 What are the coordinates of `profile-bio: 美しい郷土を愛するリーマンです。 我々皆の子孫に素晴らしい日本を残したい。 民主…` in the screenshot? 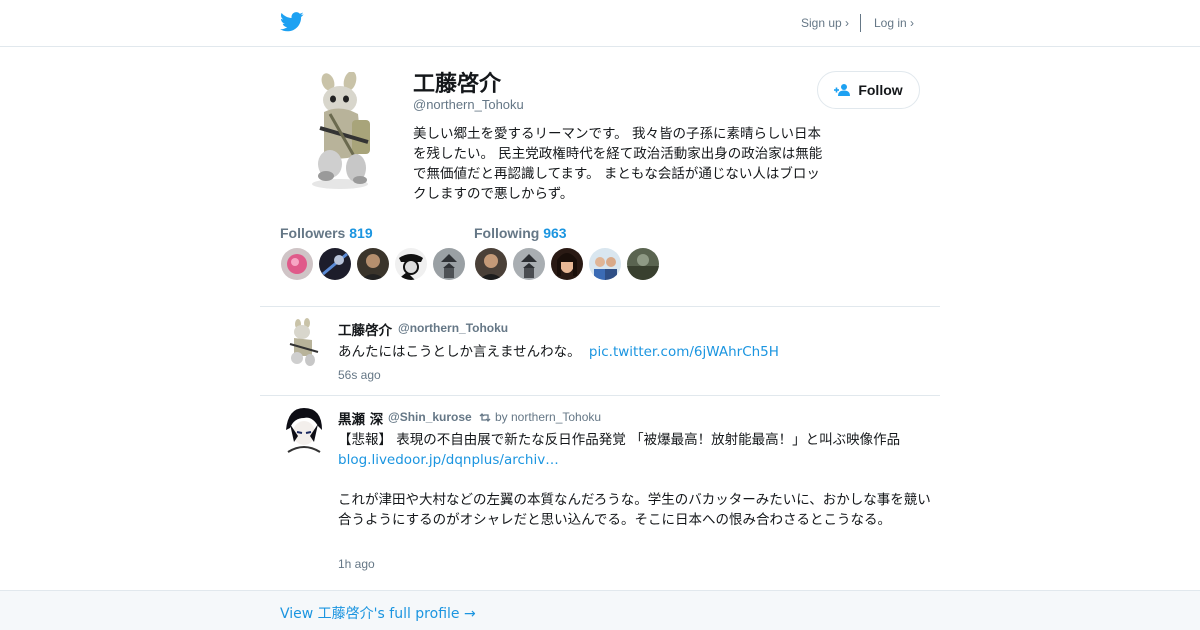 It's located at (618, 164).